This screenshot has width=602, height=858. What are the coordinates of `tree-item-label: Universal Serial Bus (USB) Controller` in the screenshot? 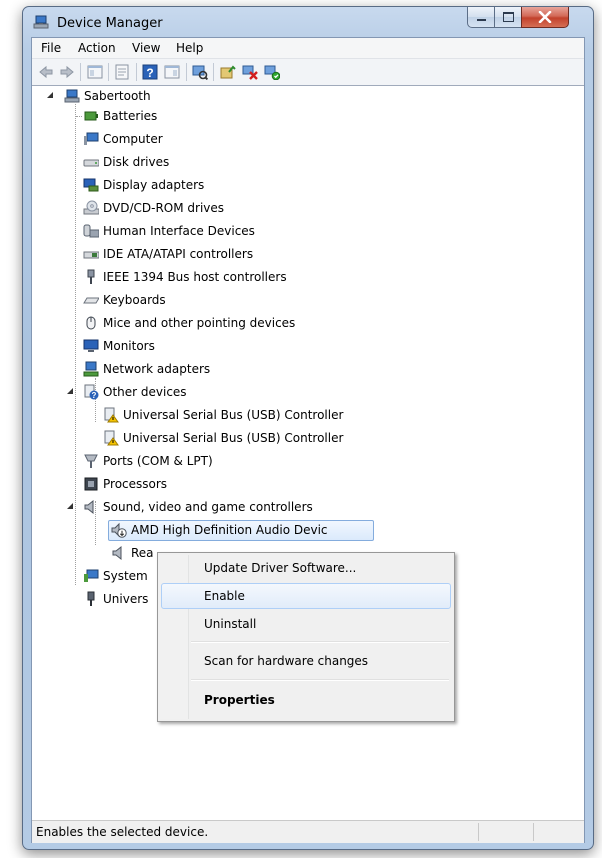 It's located at (233, 415).